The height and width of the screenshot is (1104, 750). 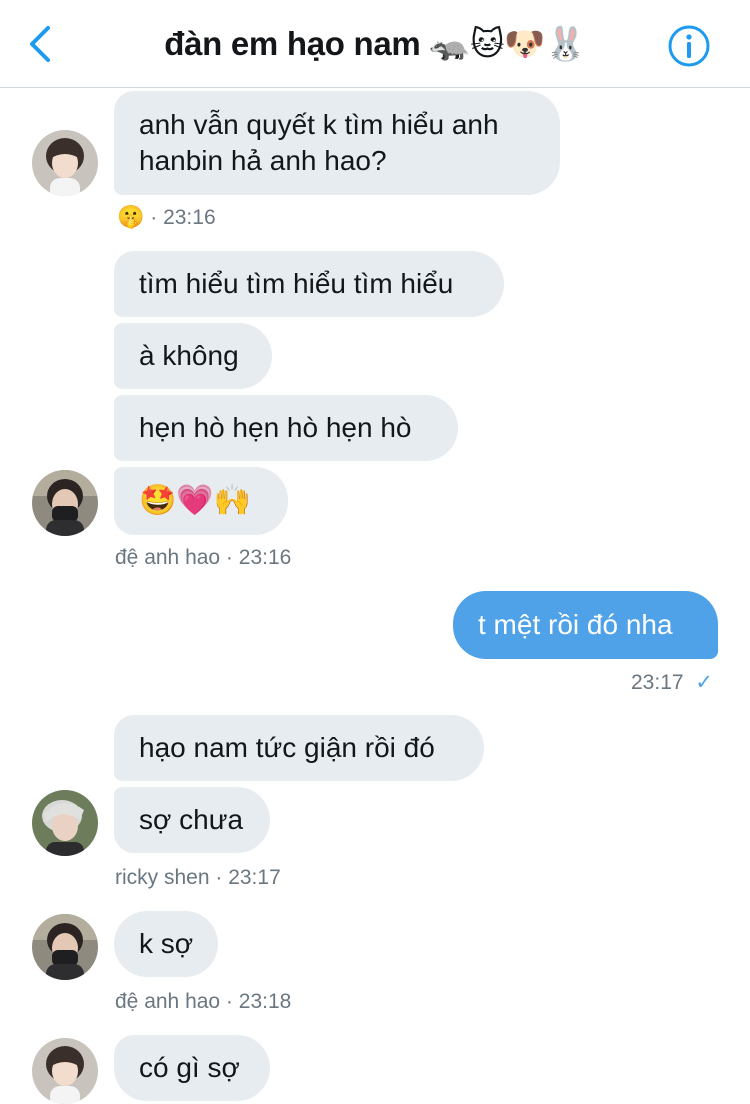 I want to click on message-text: t mệt rồi đó nha, so click(x=575, y=624).